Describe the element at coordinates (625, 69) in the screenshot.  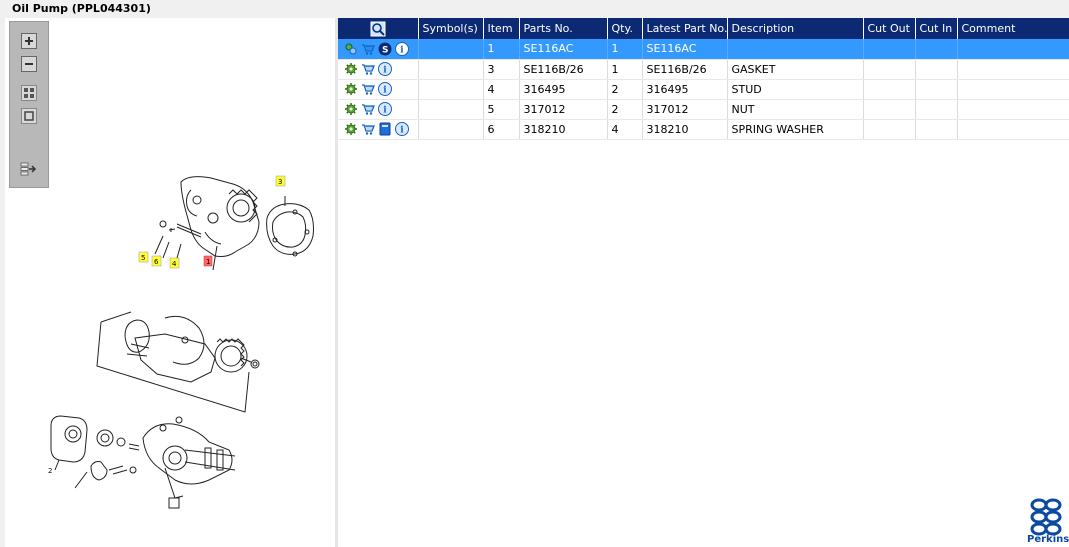
I see `cell-qty: 1` at that location.